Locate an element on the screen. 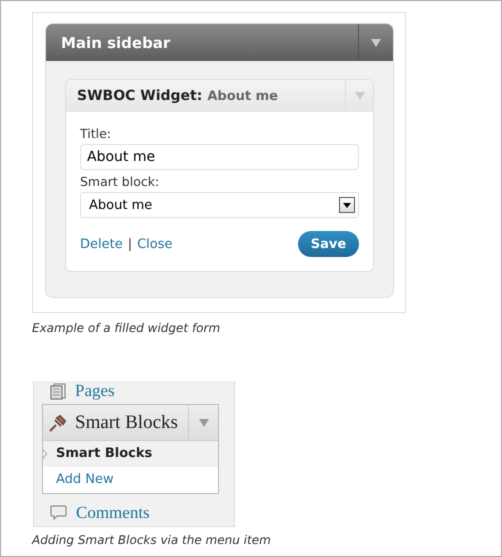 The width and height of the screenshot is (502, 557). field-label: Smart block: is located at coordinates (120, 181).